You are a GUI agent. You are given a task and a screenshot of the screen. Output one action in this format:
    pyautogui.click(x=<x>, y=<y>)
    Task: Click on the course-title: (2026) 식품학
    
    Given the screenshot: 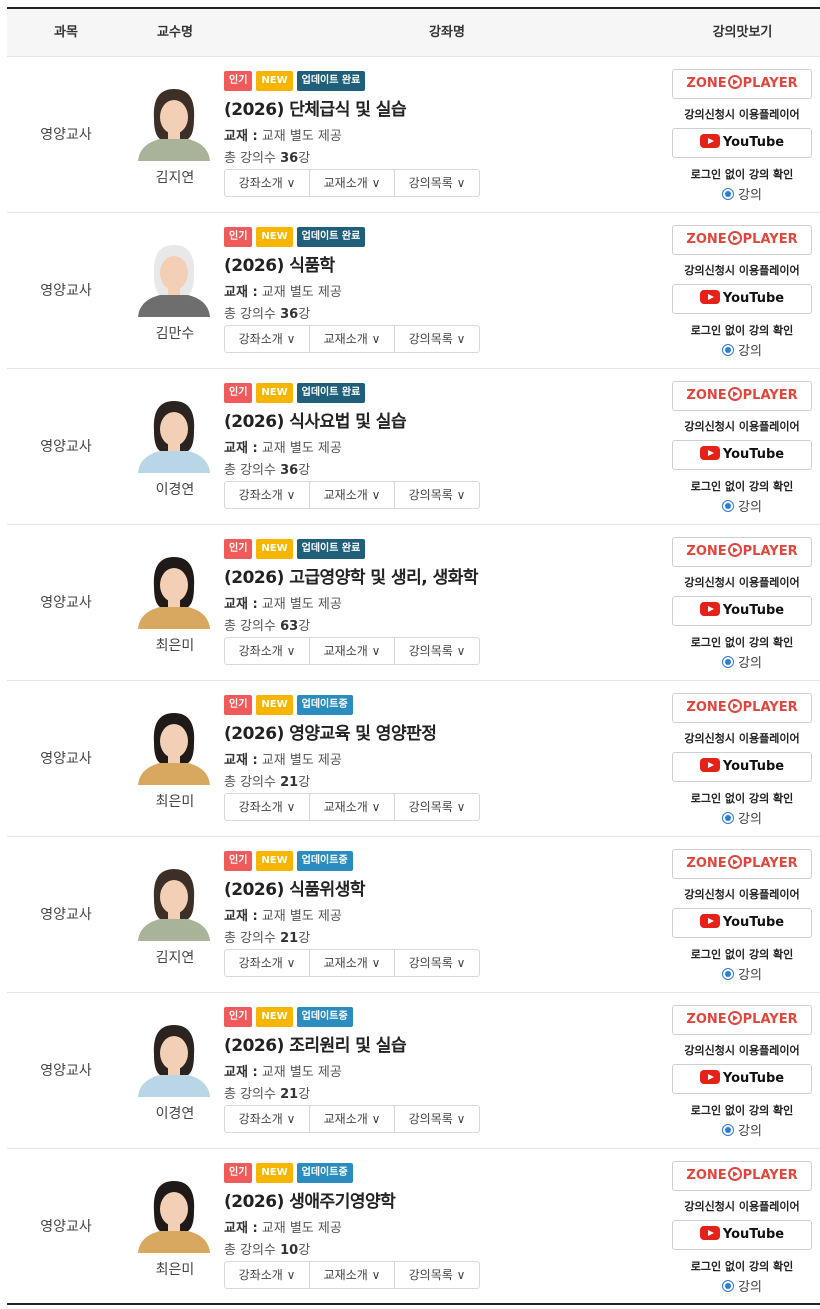 What is the action you would take?
    pyautogui.click(x=359, y=263)
    